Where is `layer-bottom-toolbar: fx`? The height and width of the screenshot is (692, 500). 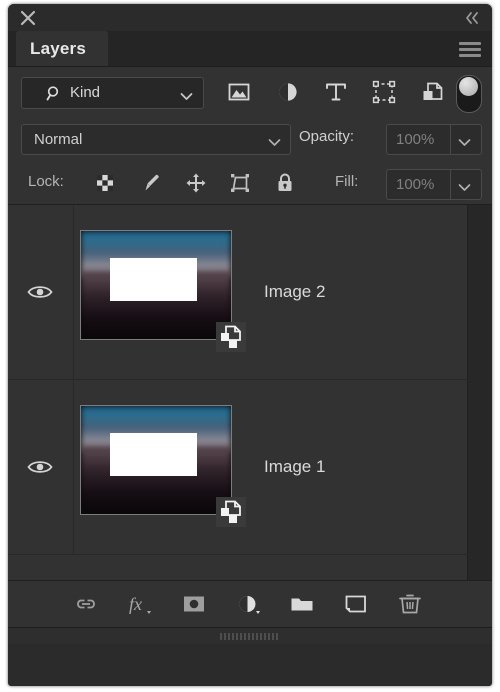
layer-bottom-toolbar: fx is located at coordinates (250, 603).